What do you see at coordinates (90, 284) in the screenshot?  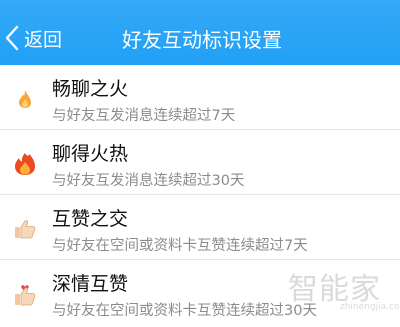 I see `badge-name: 深情互赞` at bounding box center [90, 284].